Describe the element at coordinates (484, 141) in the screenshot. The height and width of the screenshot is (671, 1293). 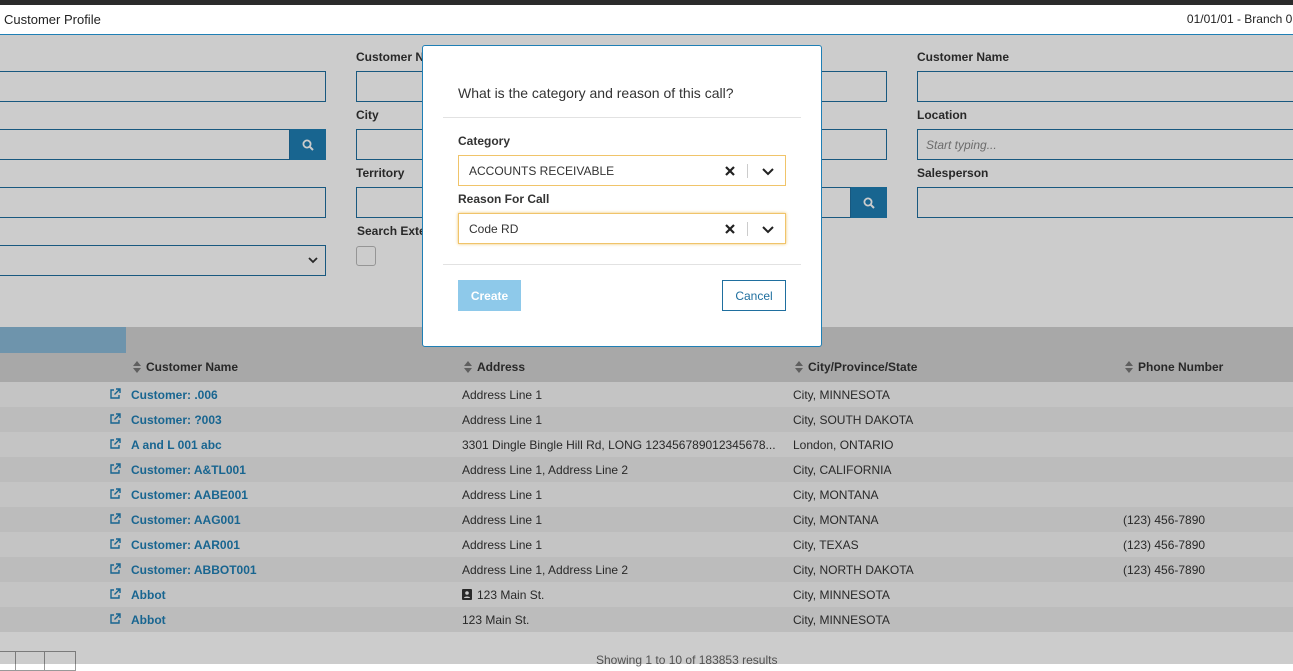
I see `category-label: Category` at that location.